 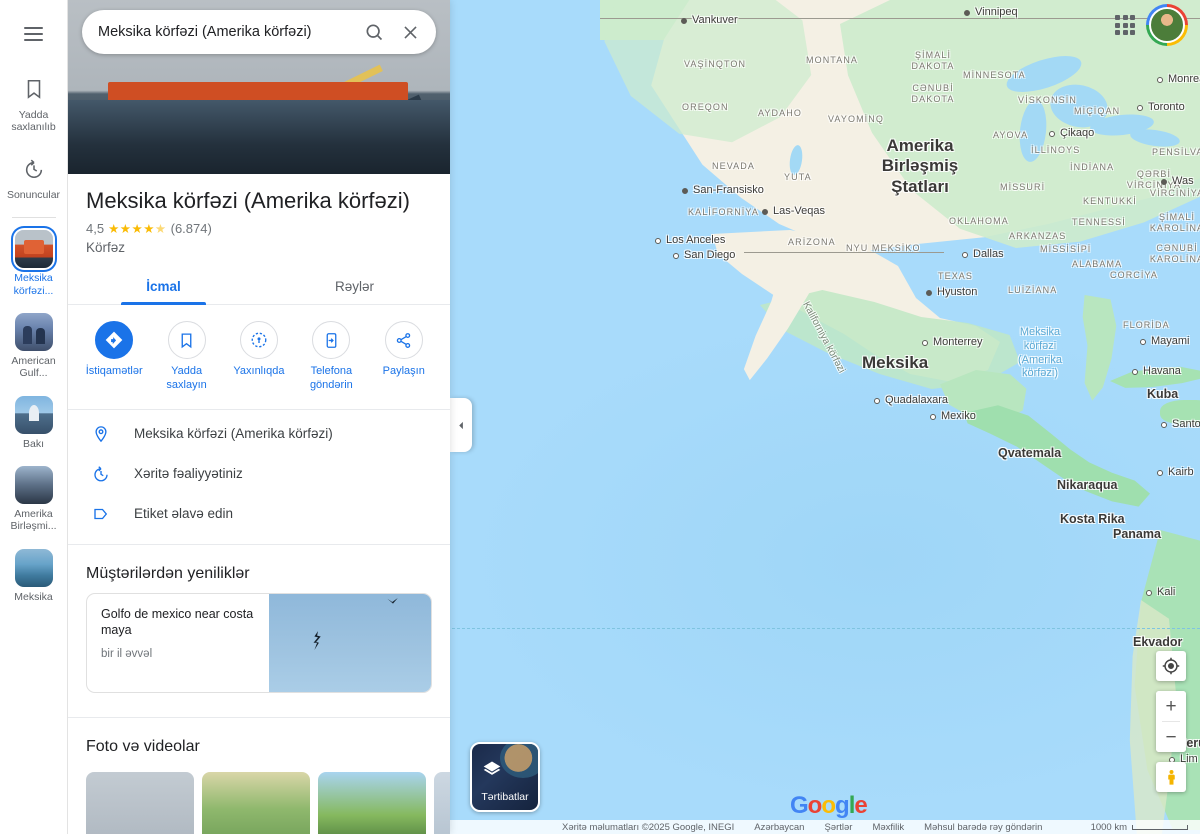 I want to click on action-nearby: Yaxınlıqda, so click(x=259, y=357).